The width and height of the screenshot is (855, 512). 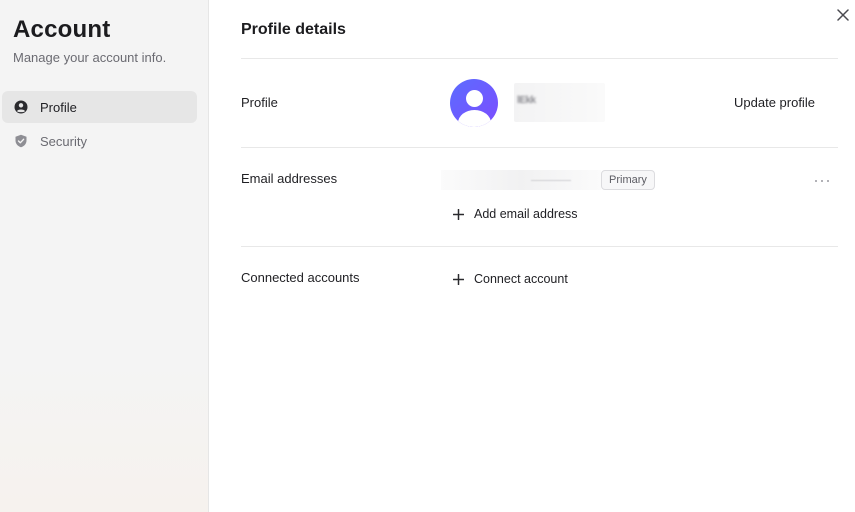 I want to click on page-title: Profile details, so click(x=293, y=29).